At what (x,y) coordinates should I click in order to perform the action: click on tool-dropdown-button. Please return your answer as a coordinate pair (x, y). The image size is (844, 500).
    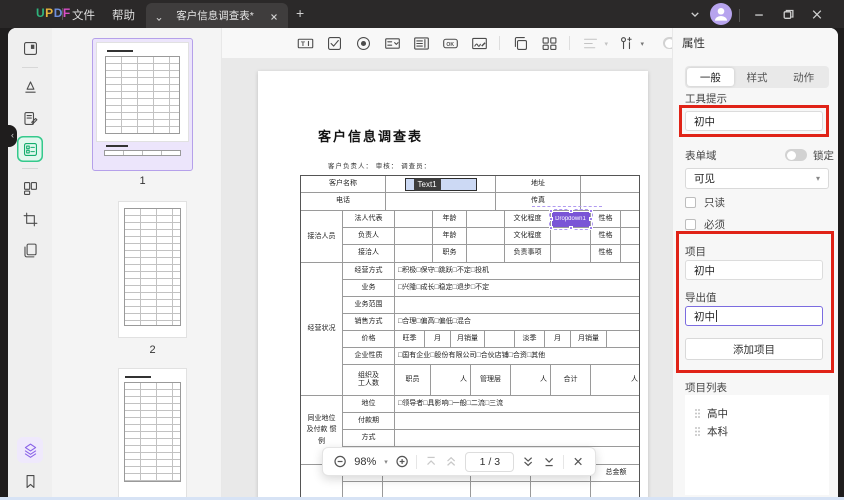
    Looking at the image, I should click on (392, 43).